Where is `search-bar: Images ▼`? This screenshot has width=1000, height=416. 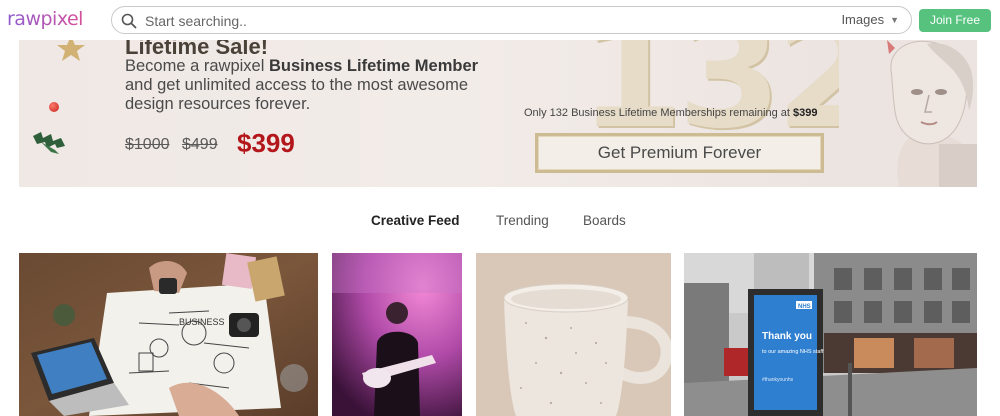 search-bar: Images ▼ is located at coordinates (511, 20).